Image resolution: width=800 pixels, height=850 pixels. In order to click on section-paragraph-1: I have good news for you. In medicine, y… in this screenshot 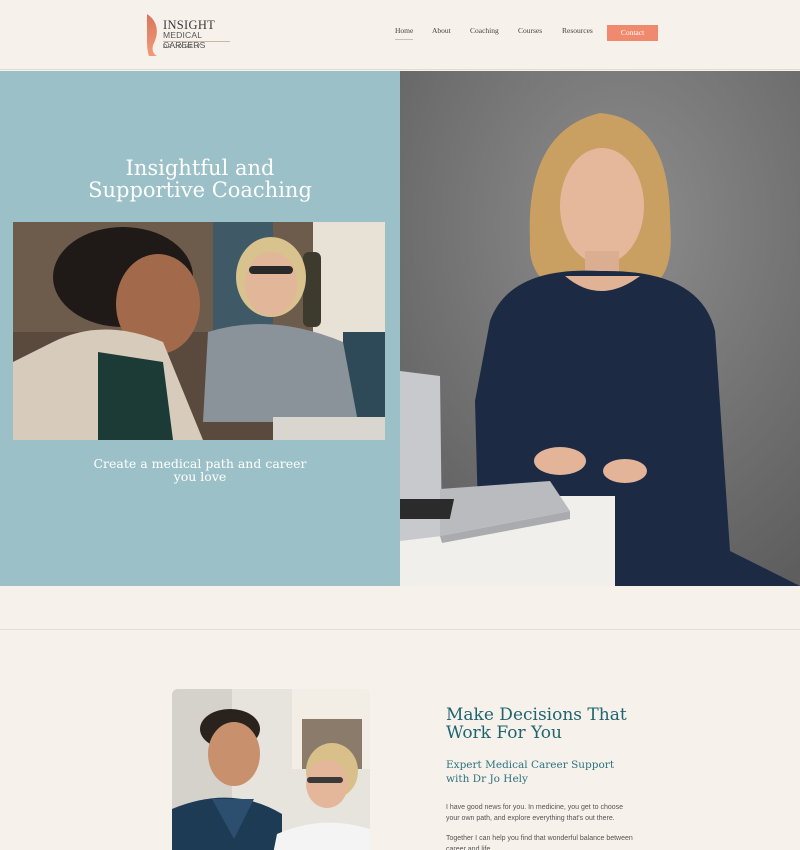, I will do `click(535, 813)`.